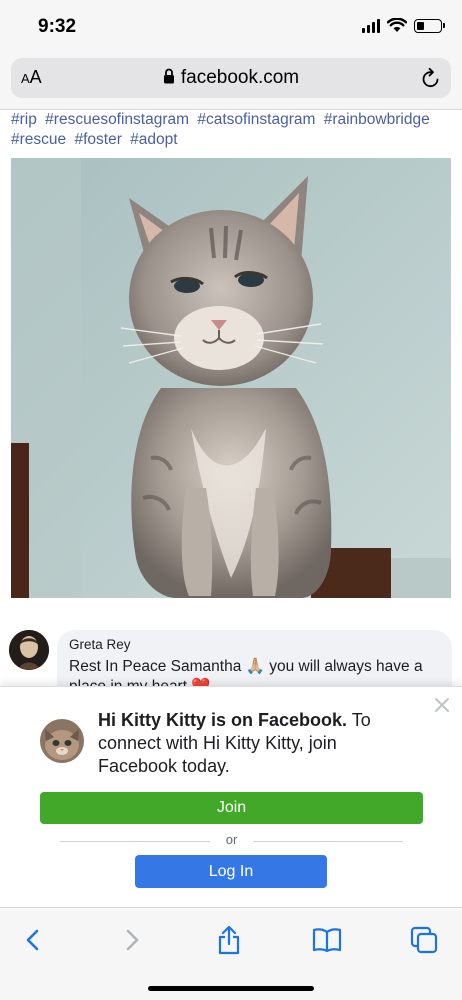 This screenshot has width=462, height=1000. I want to click on commenter-avatar-image, so click(29, 650).